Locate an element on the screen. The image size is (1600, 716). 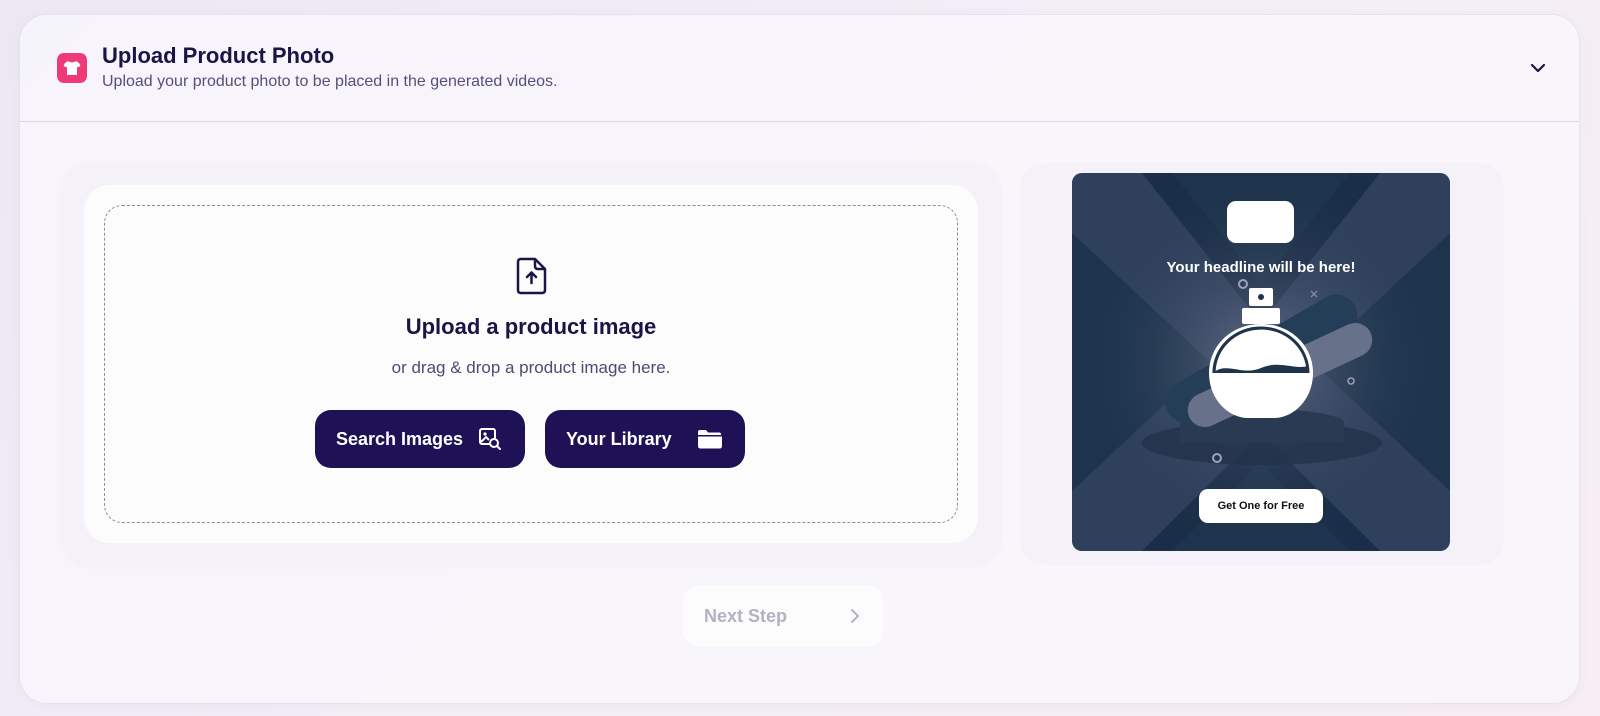
folder-icon is located at coordinates (710, 439).